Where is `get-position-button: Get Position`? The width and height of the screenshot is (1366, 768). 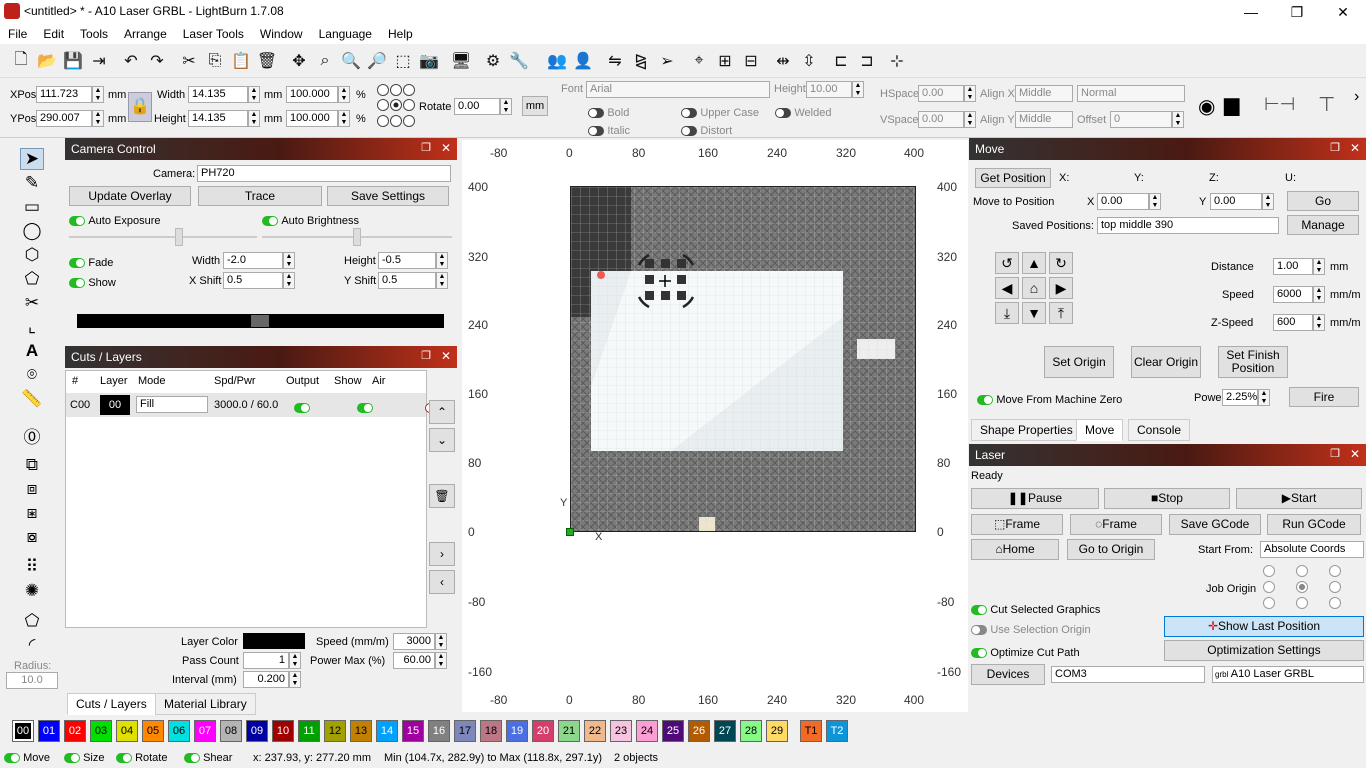 get-position-button: Get Position is located at coordinates (1013, 178).